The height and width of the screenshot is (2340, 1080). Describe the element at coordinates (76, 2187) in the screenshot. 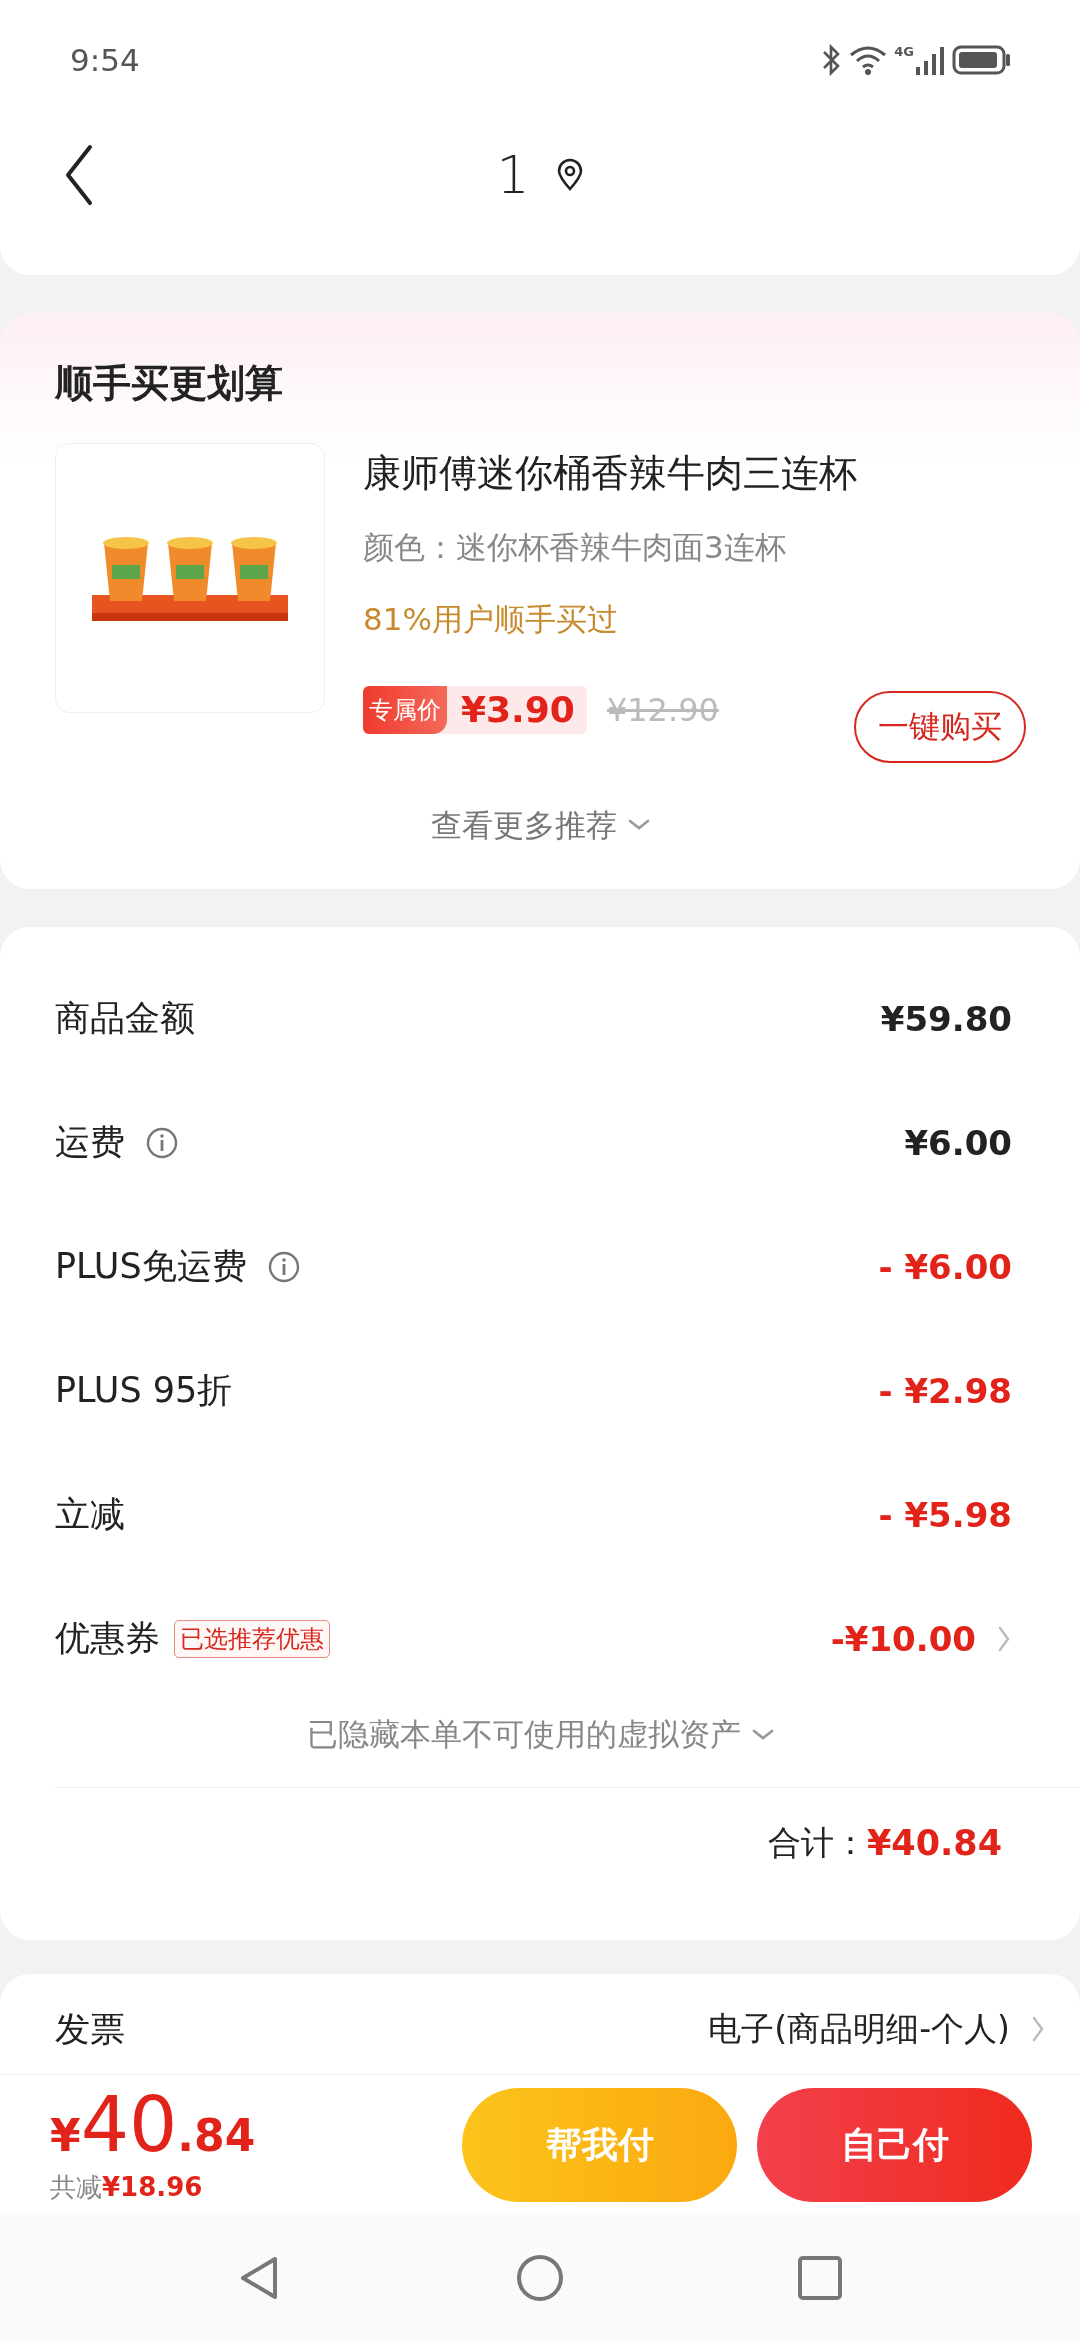

I see `savings-label: 共减` at that location.